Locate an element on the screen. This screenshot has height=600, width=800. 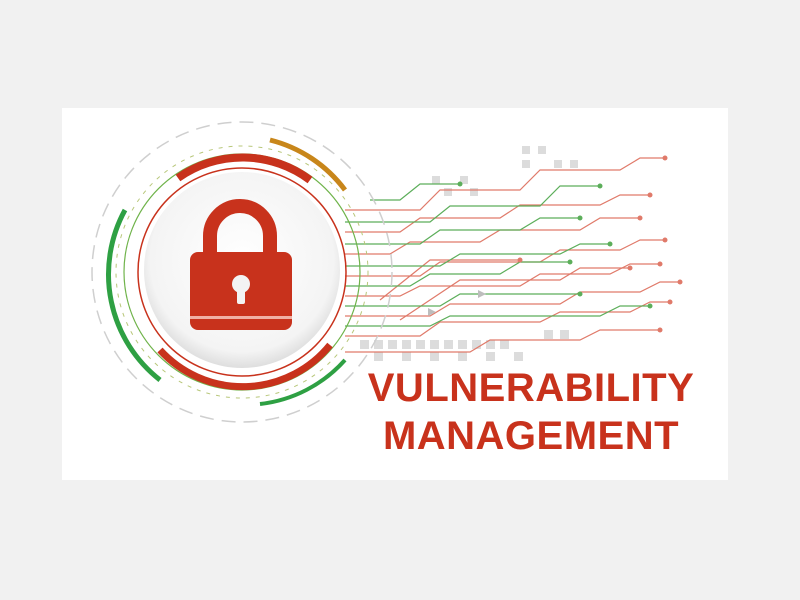
title-line-2: MANAGEMENT is located at coordinates (531, 436).